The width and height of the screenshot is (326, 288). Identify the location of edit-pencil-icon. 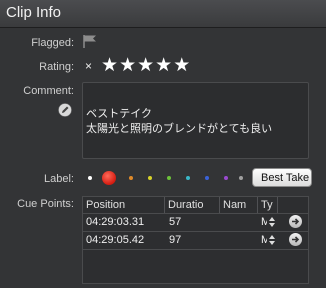
(65, 112).